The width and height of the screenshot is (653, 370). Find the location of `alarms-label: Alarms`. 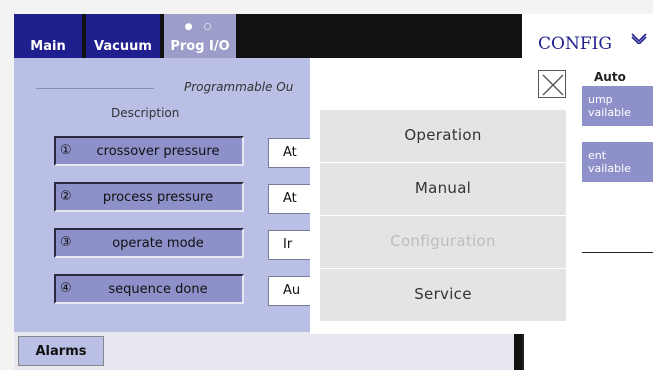

alarms-label: Alarms is located at coordinates (61, 351).